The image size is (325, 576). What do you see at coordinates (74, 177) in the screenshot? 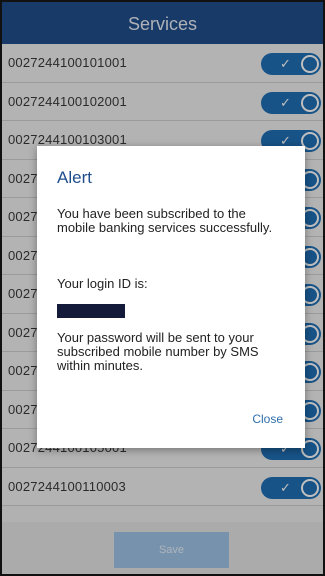
I see `dialog-title: Alert` at bounding box center [74, 177].